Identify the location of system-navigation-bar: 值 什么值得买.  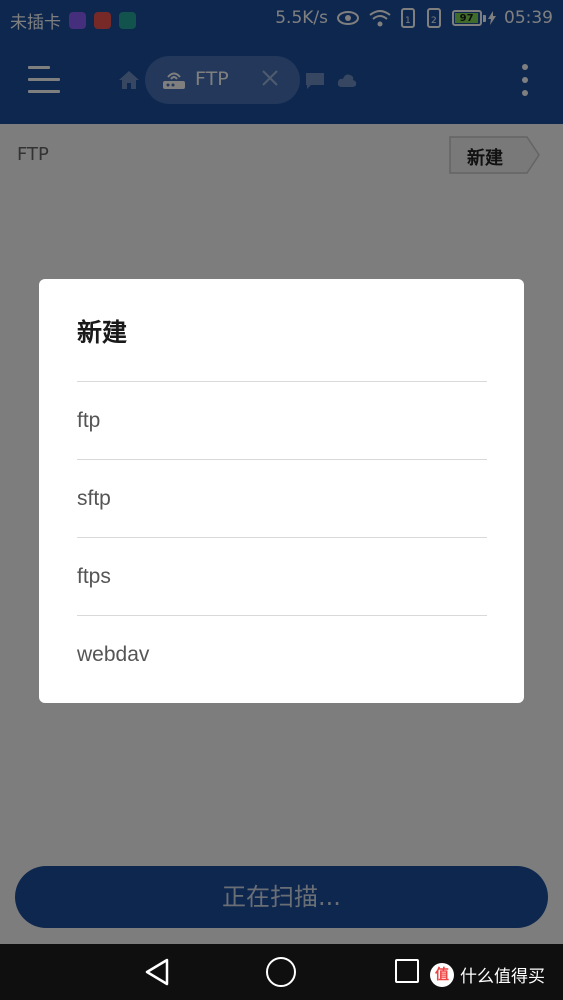
(281, 972).